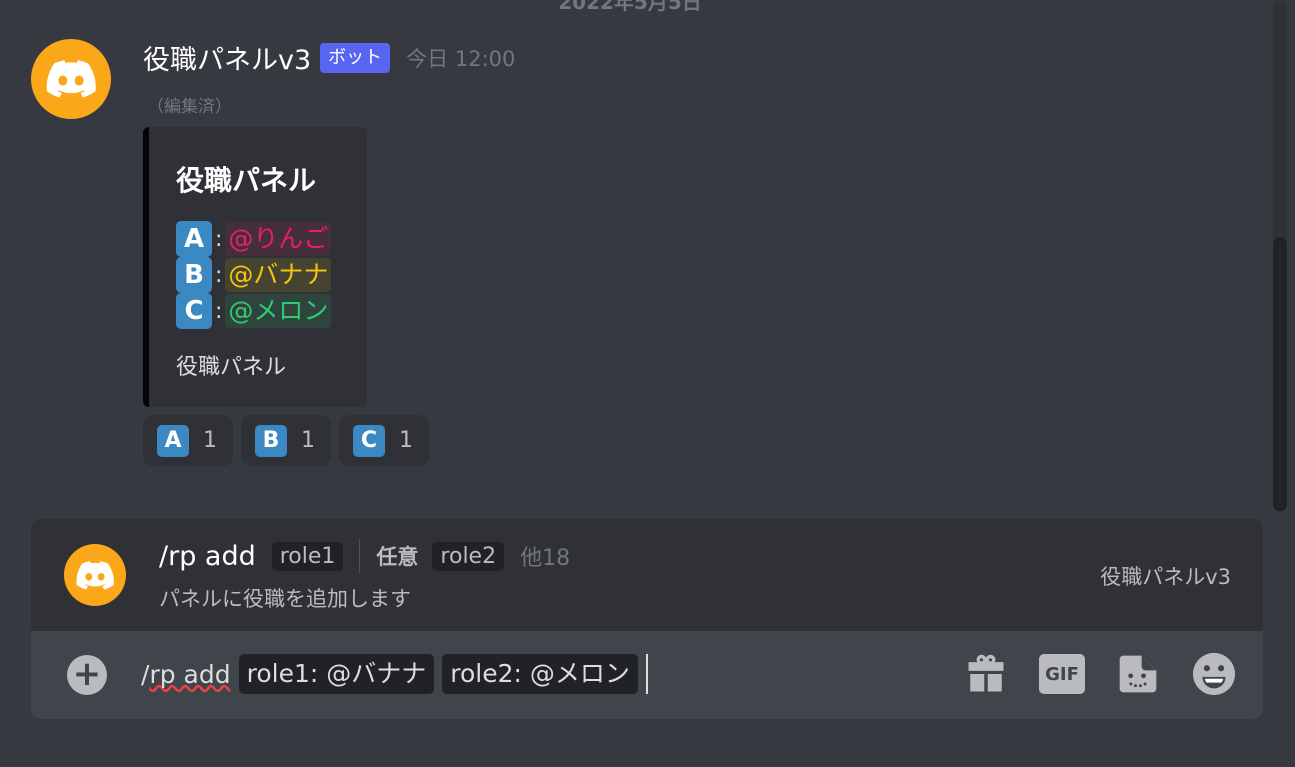 Image resolution: width=1295 pixels, height=767 pixels. What do you see at coordinates (1165, 577) in the screenshot?
I see `command-app-name: 役職パネルv3` at bounding box center [1165, 577].